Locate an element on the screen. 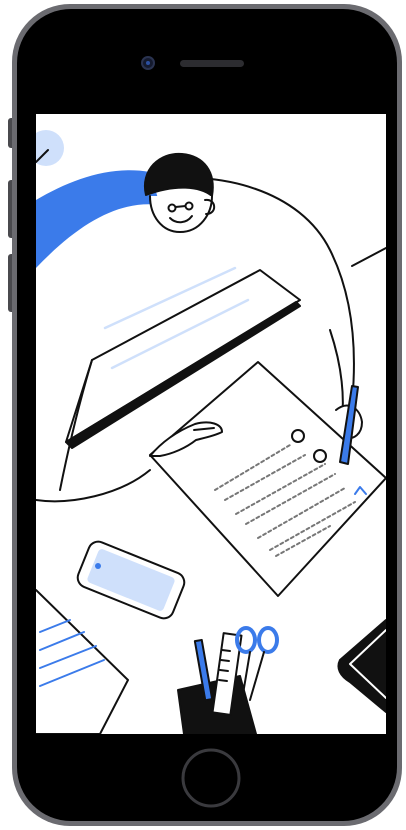 The width and height of the screenshot is (406, 830). earpiece-speaker is located at coordinates (212, 63).